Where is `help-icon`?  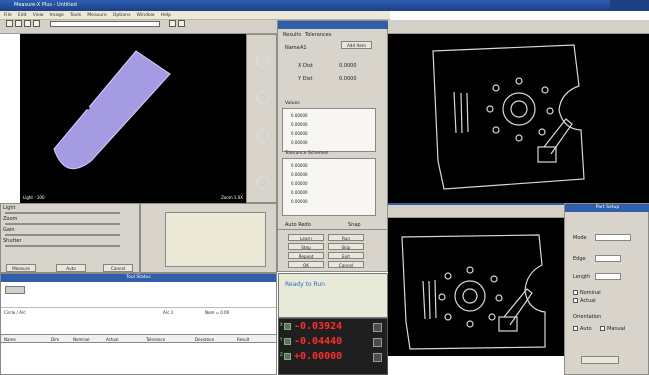 help-icon is located at coordinates (182, 23).